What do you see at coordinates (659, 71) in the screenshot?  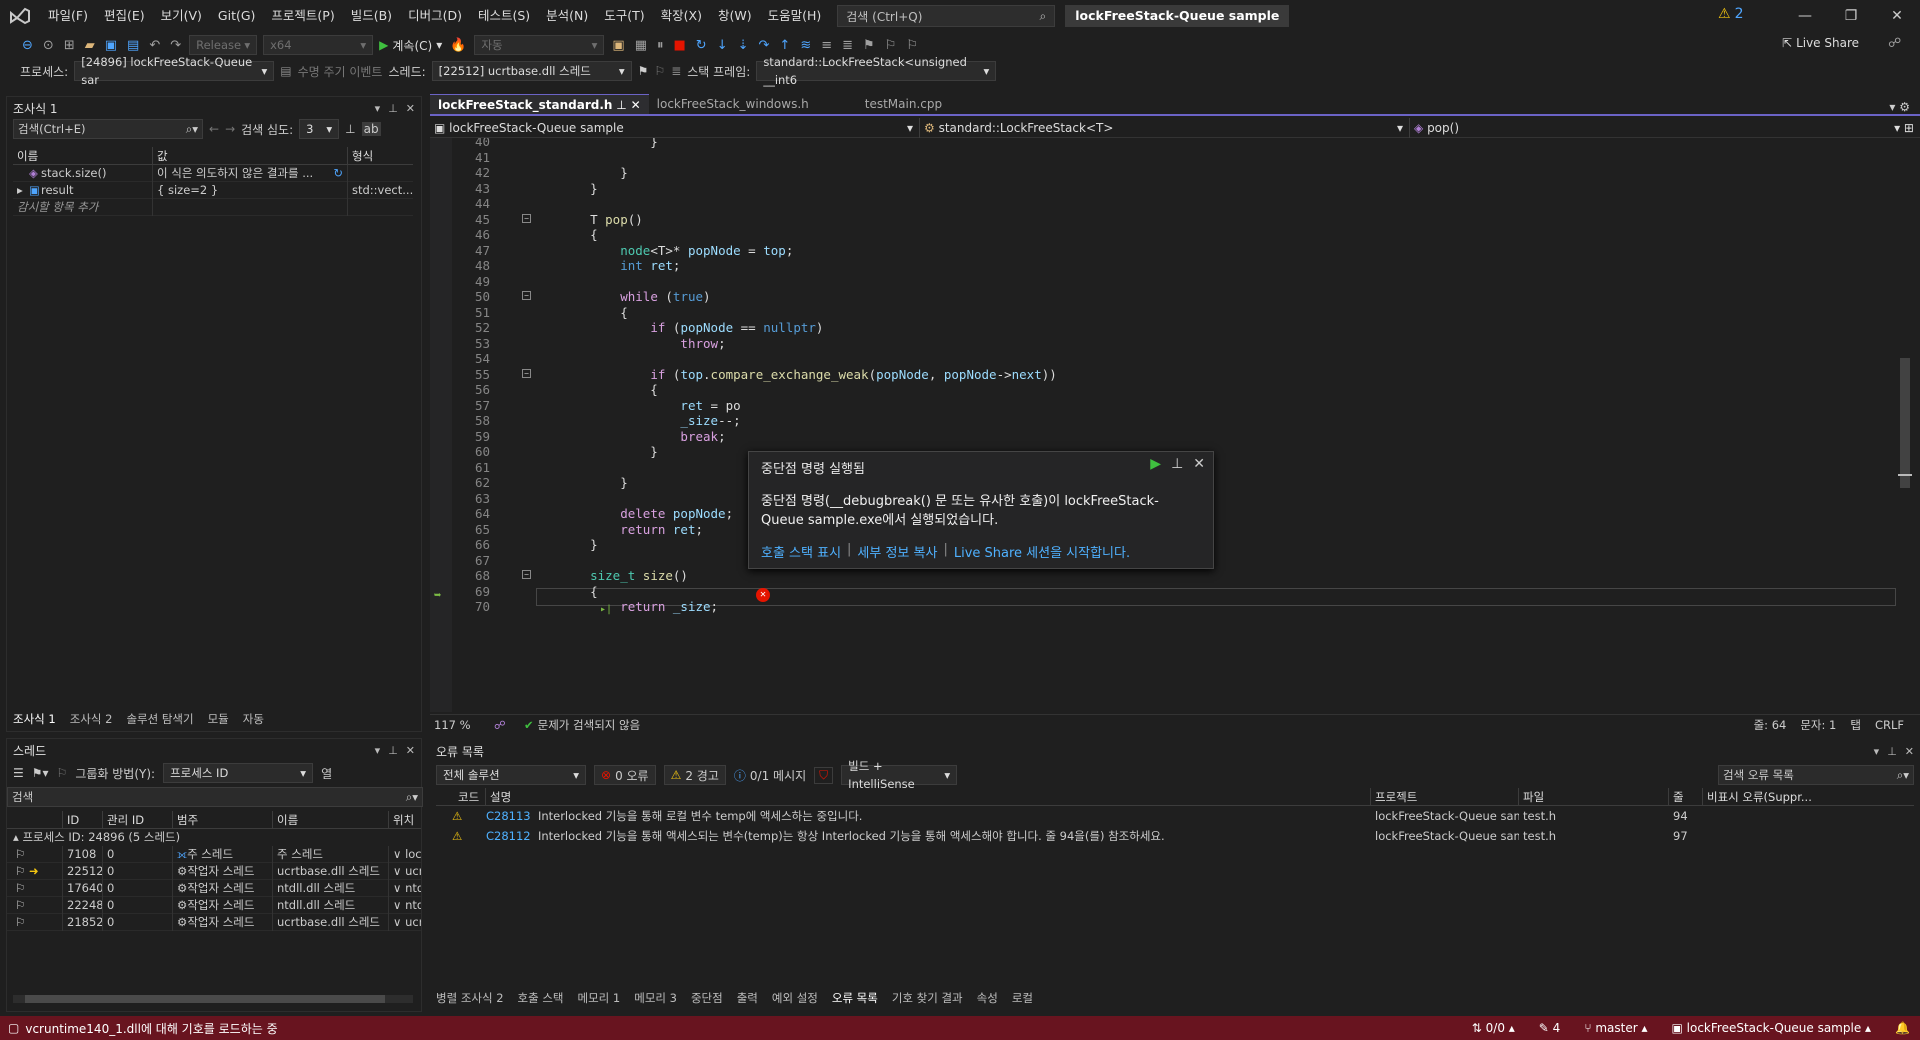 I see `flag-filter-icon: ⚐` at bounding box center [659, 71].